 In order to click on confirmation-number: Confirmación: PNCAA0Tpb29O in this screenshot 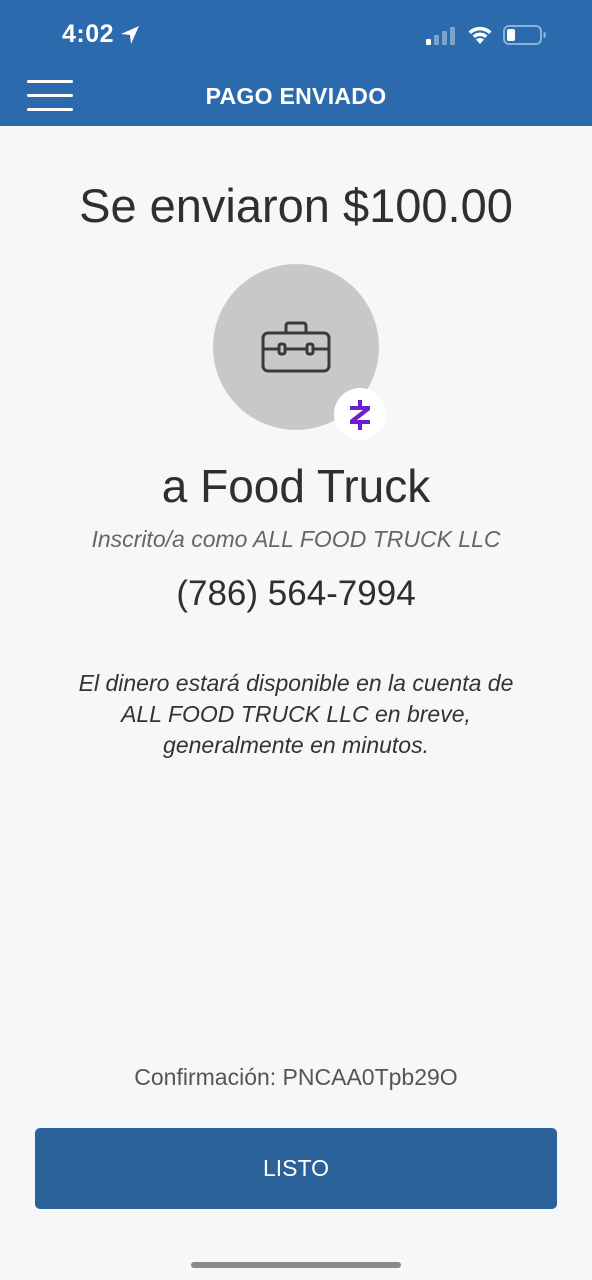, I will do `click(296, 1077)`.